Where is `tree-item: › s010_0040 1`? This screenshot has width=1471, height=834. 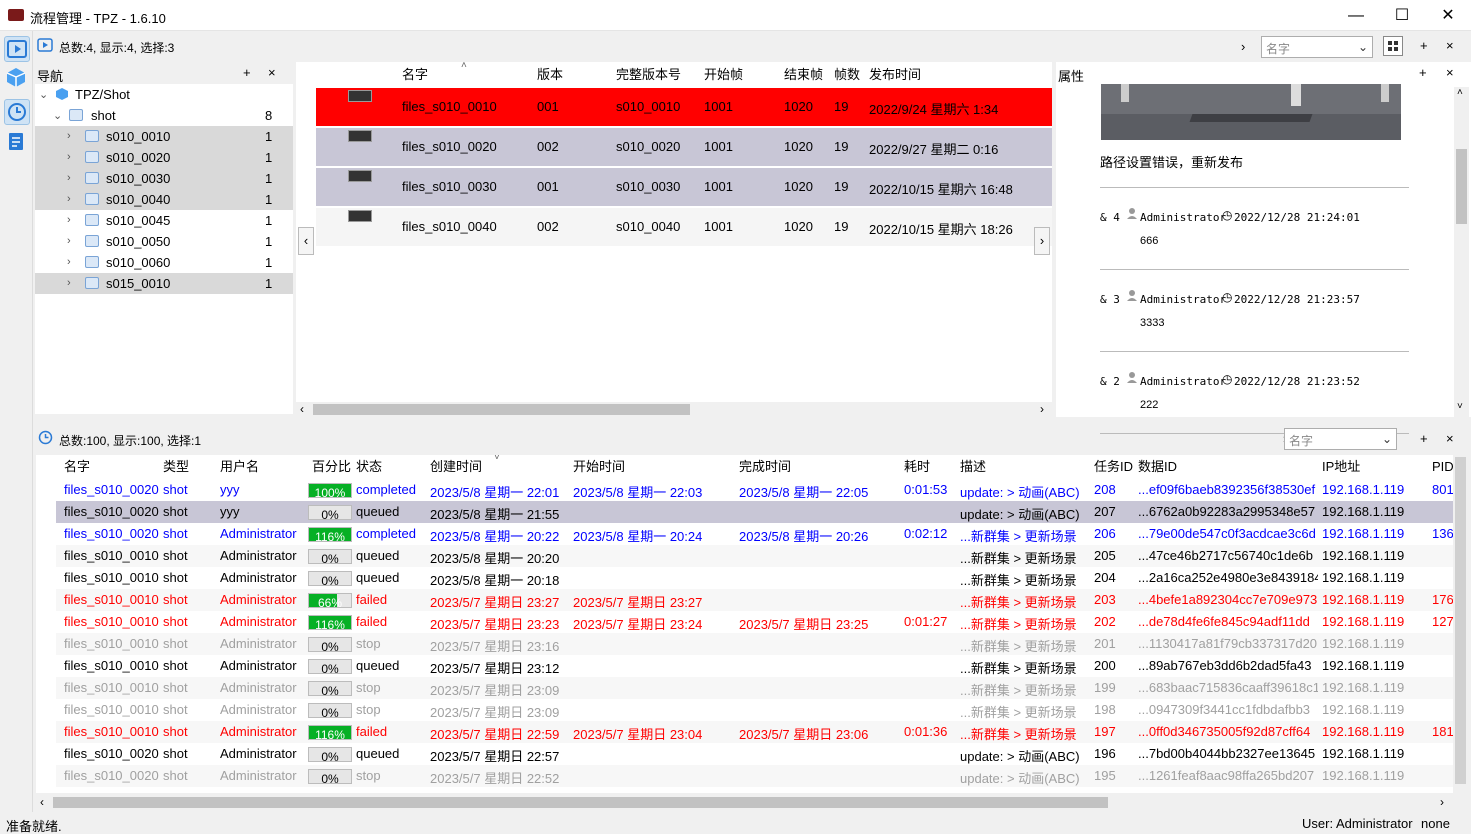 tree-item: › s010_0040 1 is located at coordinates (164, 199).